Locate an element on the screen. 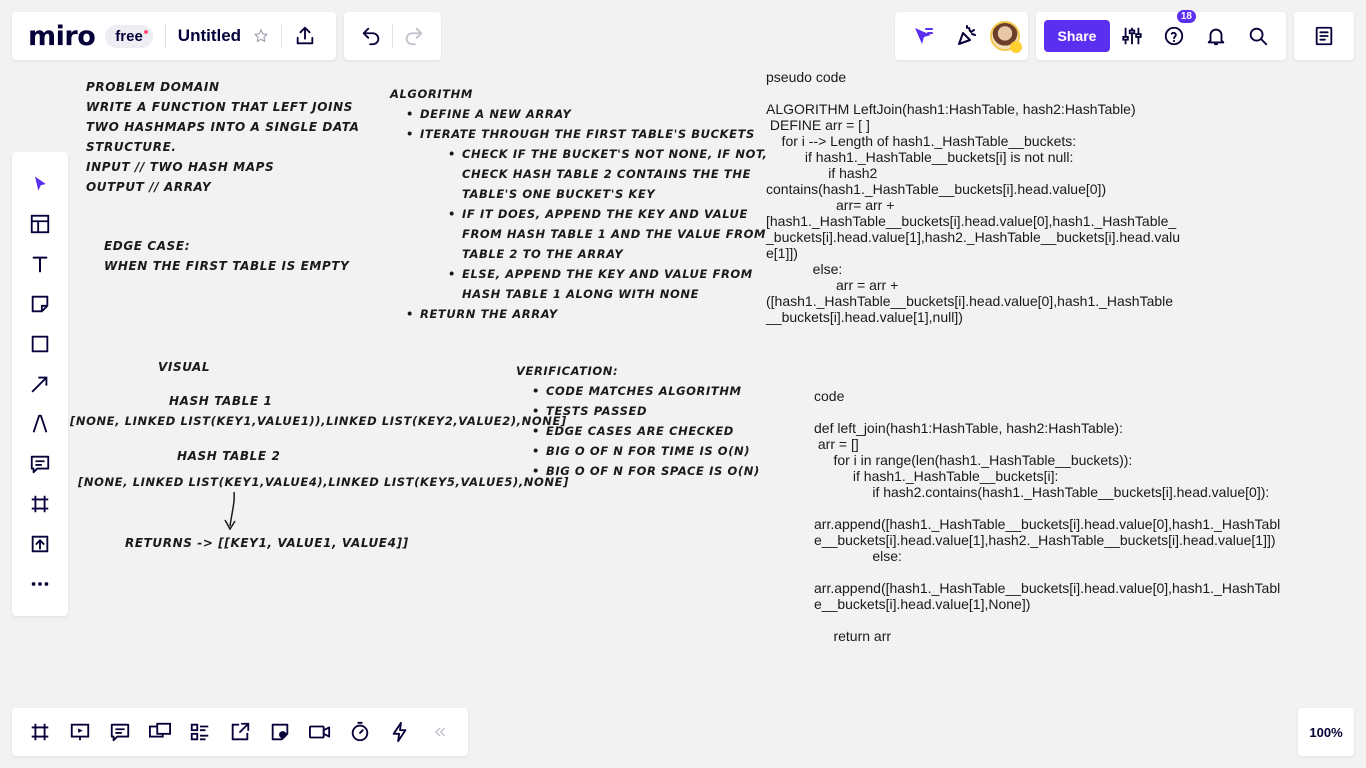 This screenshot has width=1366, height=768. edge-line: when the first table is empty is located at coordinates (227, 266).